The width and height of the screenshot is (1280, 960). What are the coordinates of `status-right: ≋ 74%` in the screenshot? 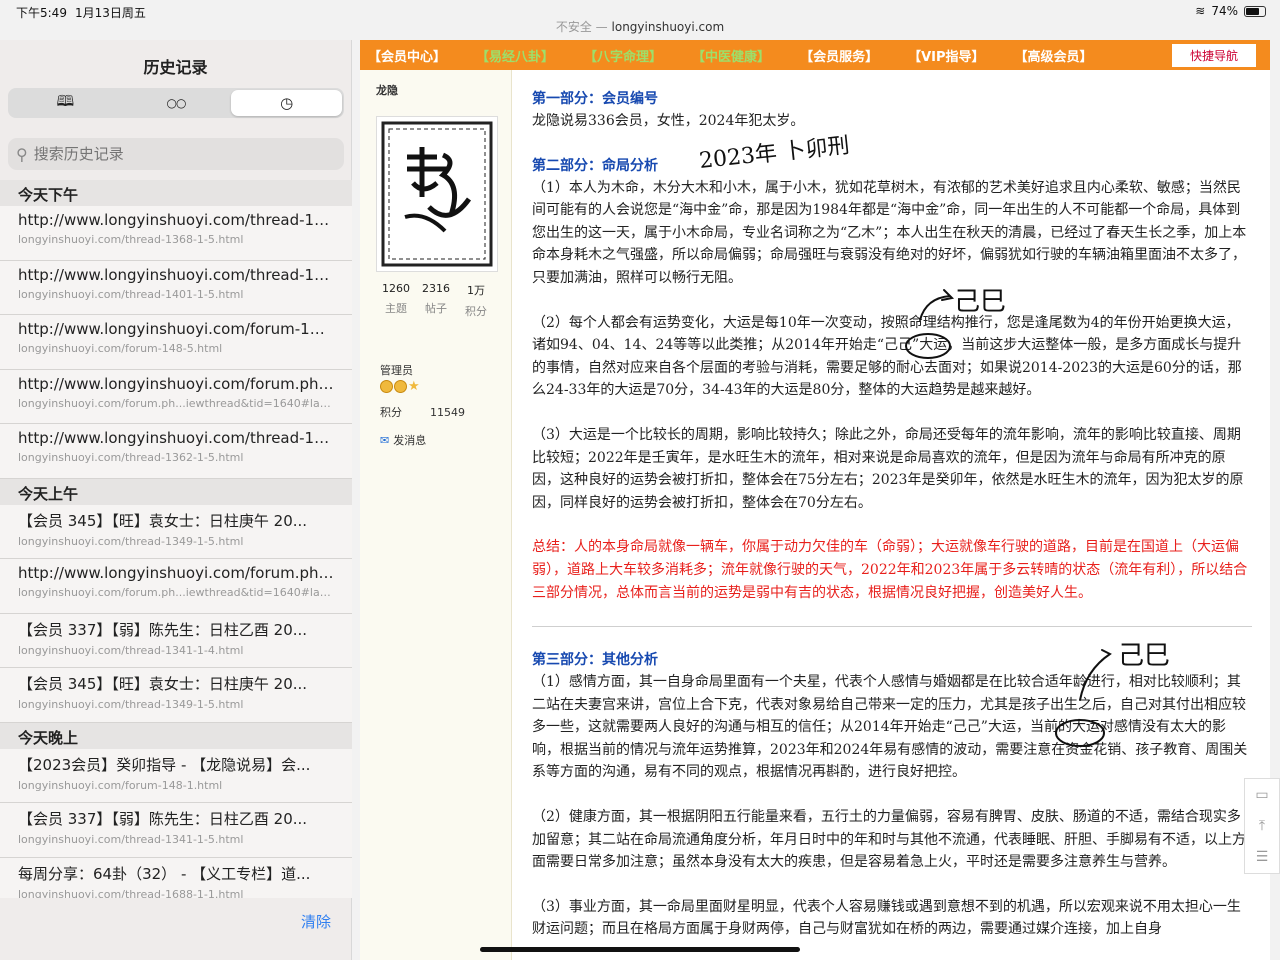 It's located at (1230, 11).